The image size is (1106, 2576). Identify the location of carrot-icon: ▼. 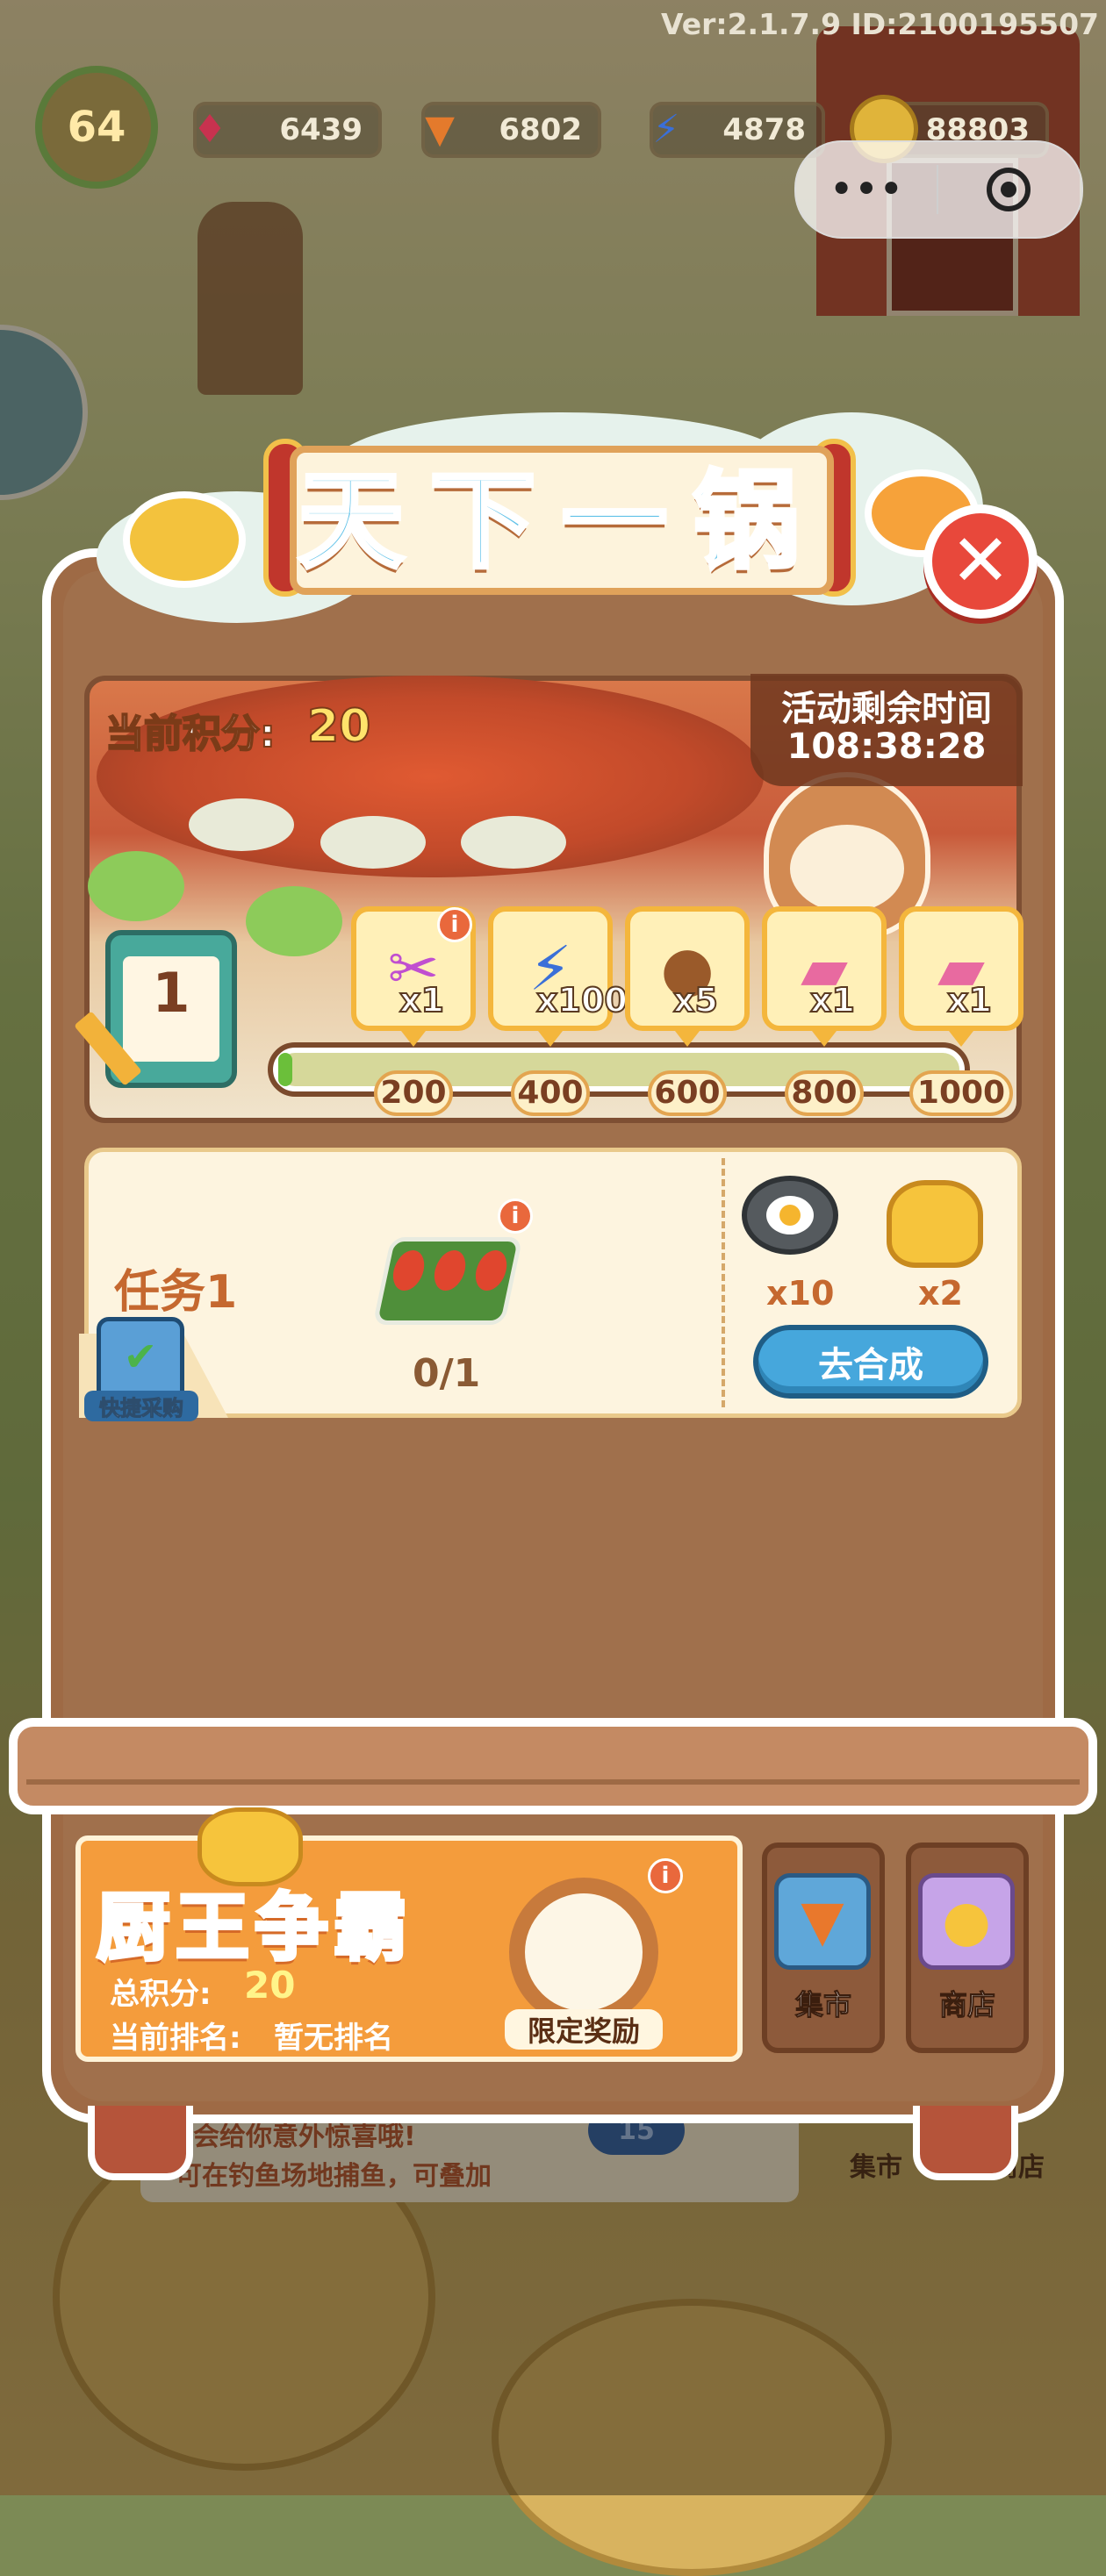
(440, 129).